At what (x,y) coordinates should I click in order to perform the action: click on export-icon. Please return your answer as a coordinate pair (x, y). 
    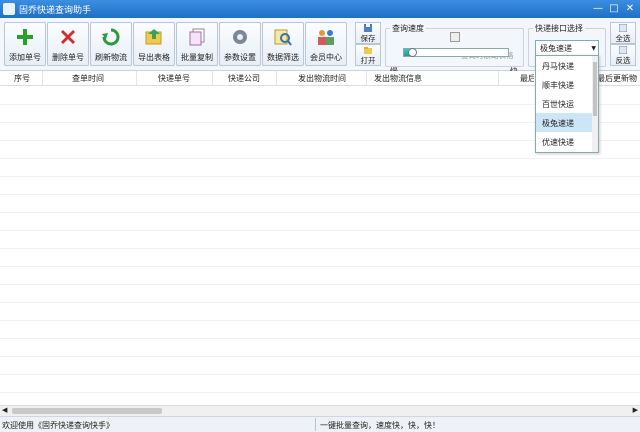
    Looking at the image, I should click on (153, 37).